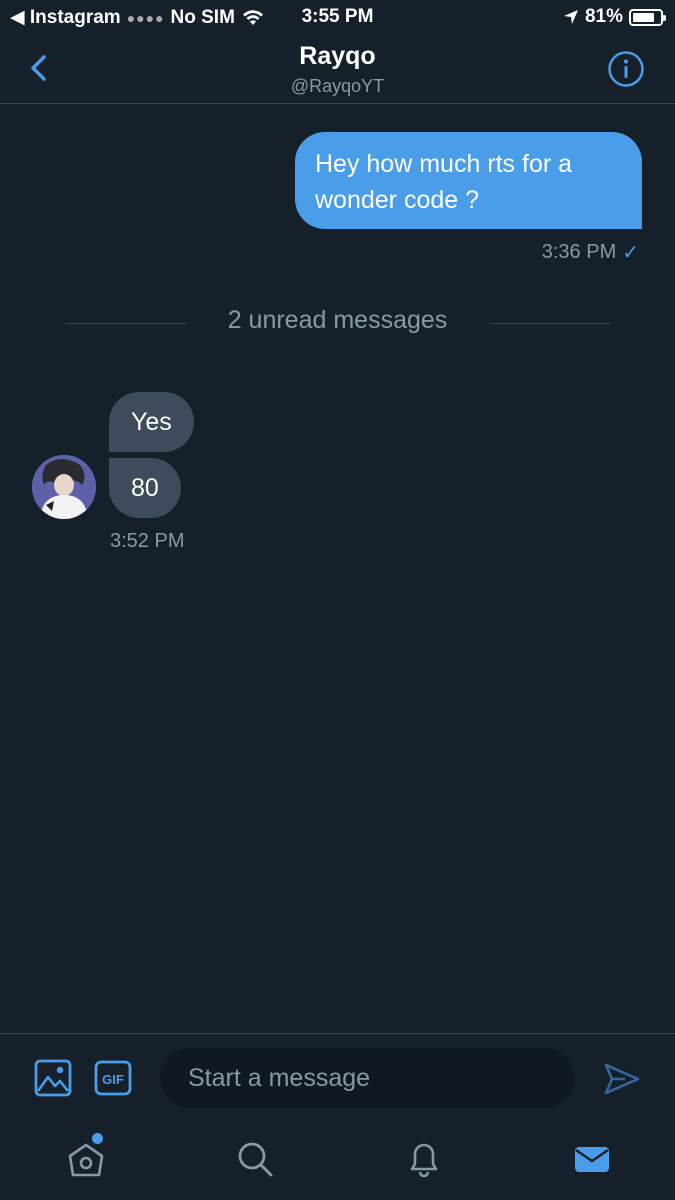 The width and height of the screenshot is (675, 1200). I want to click on message-composer: GIF, so click(337, 1078).